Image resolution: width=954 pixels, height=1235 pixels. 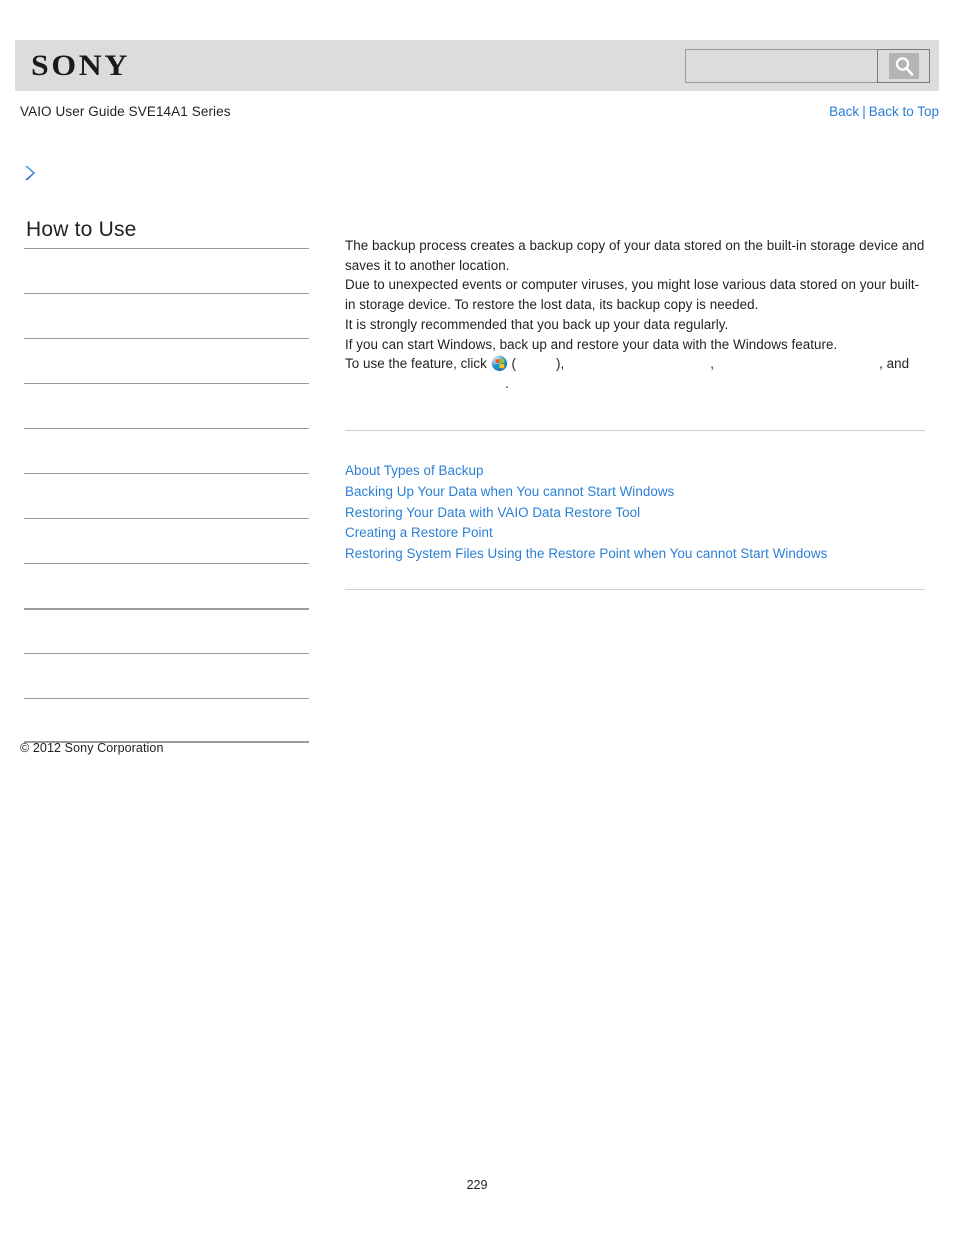 I want to click on feature-prefix: To use the feature, click, so click(x=416, y=364).